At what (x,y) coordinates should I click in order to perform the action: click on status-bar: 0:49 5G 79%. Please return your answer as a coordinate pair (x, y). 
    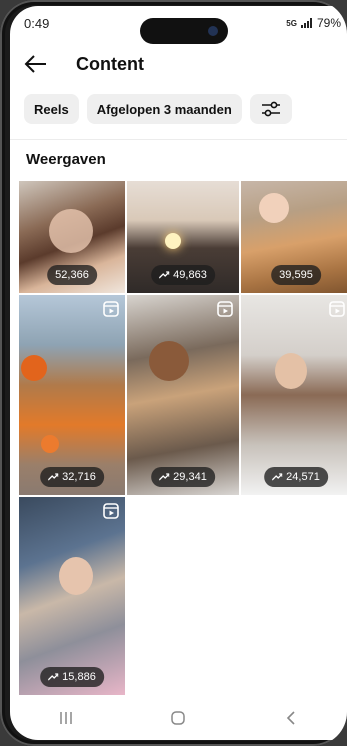
    Looking at the image, I should click on (178, 25).